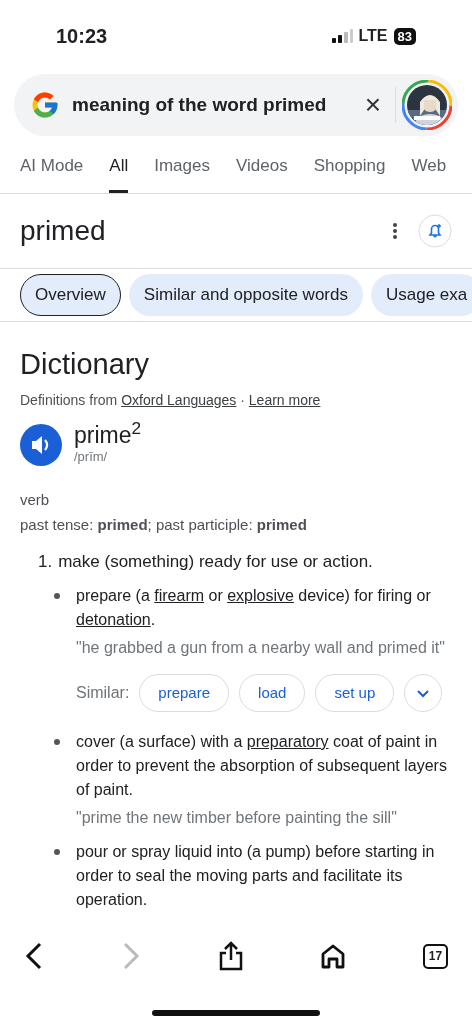 Image resolution: width=472 pixels, height=1024 pixels. Describe the element at coordinates (372, 105) in the screenshot. I see `clear-button: ×` at that location.